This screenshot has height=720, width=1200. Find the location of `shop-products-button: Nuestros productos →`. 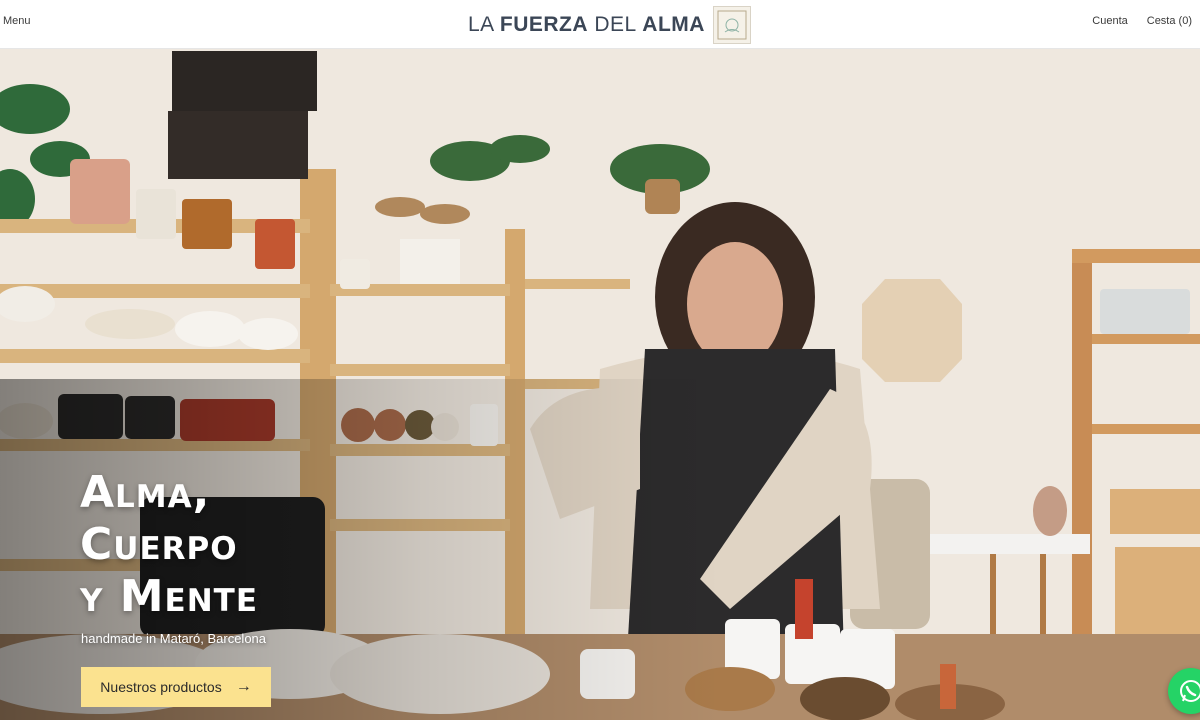

shop-products-button: Nuestros productos → is located at coordinates (176, 687).